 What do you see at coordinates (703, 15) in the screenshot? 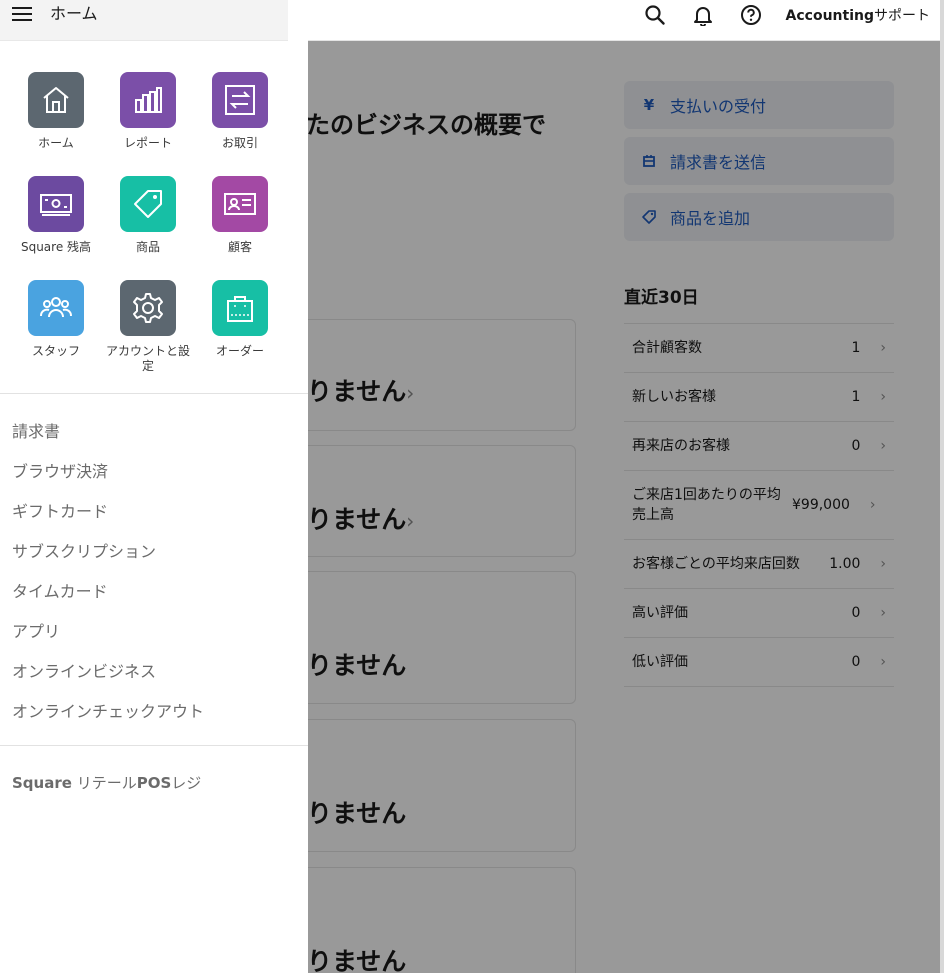
I see `bell-icon` at bounding box center [703, 15].